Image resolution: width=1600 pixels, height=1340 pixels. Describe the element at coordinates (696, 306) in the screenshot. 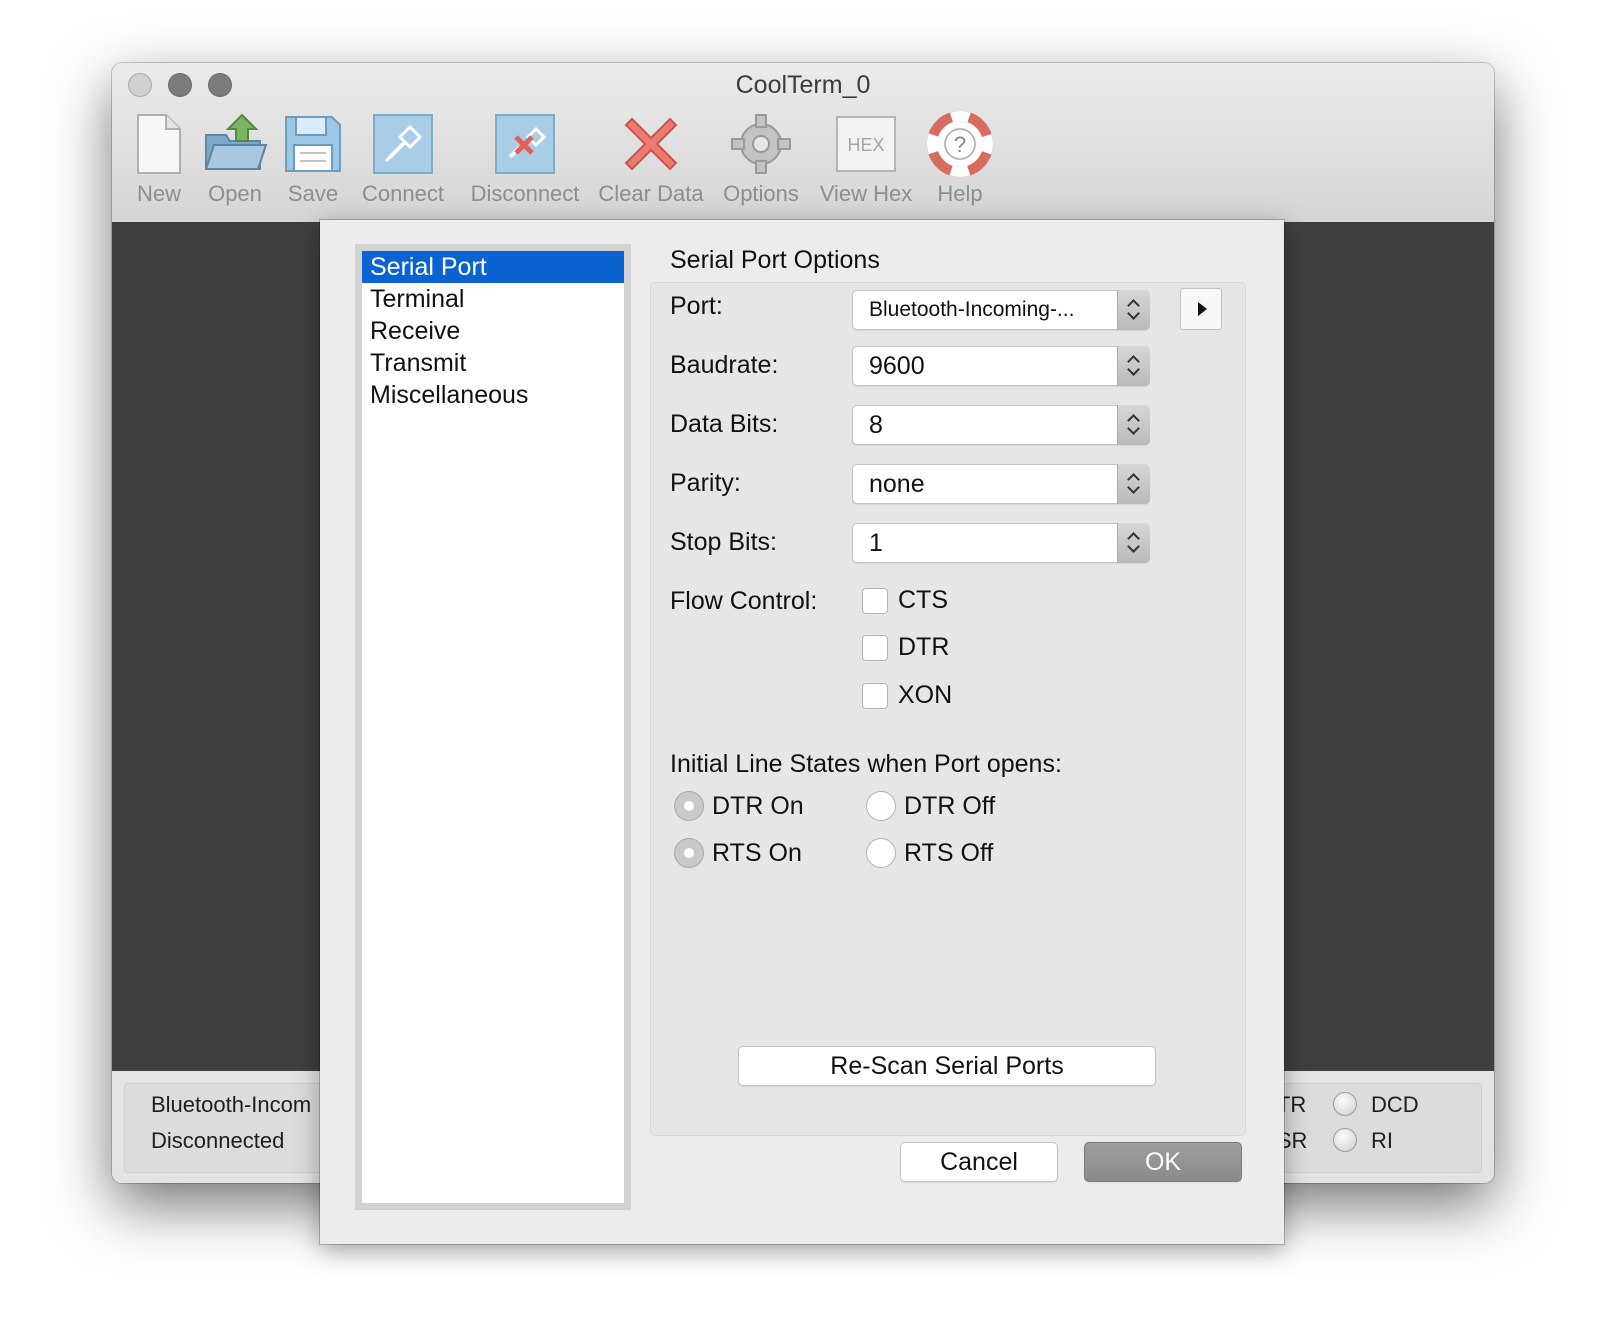

I see `port-label: Port:` at that location.